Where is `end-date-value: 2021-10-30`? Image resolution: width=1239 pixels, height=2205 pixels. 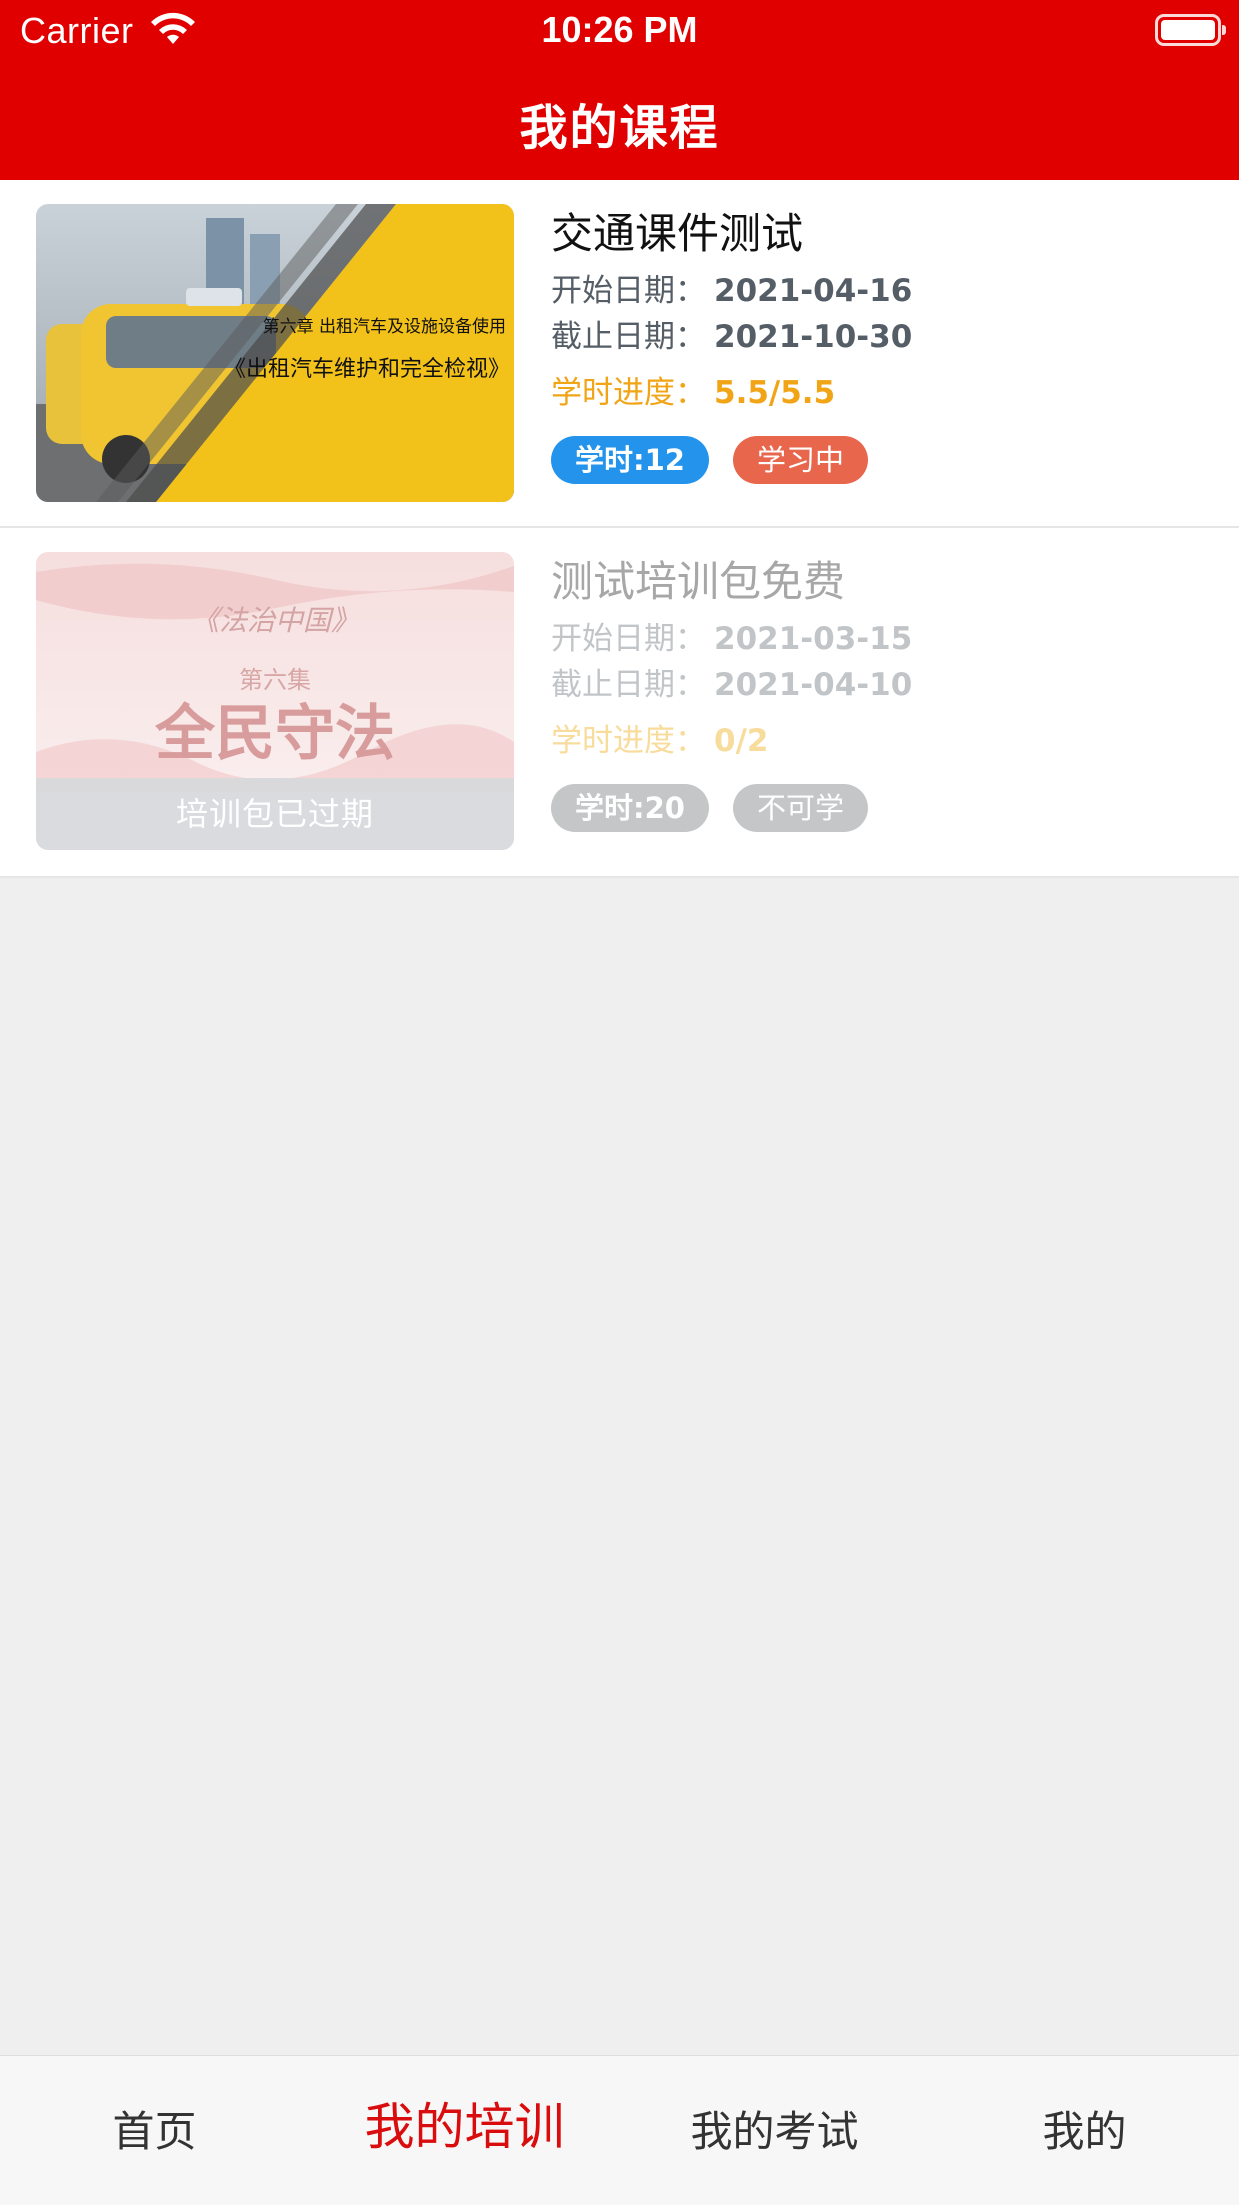 end-date-value: 2021-10-30 is located at coordinates (813, 337).